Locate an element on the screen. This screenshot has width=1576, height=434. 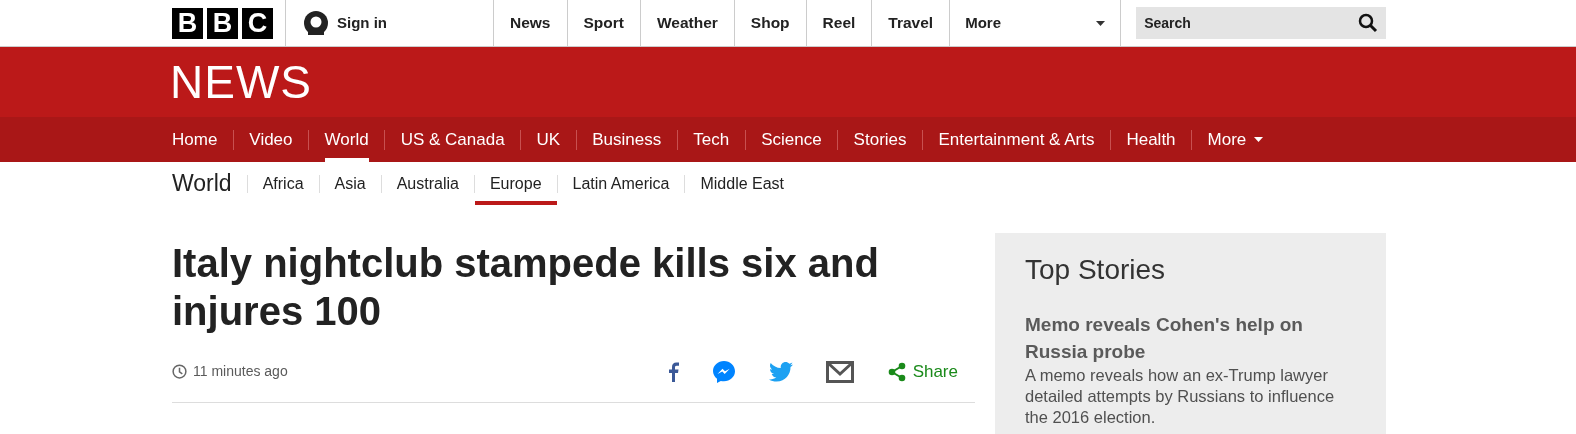
subsection-tab: Europe is located at coordinates (515, 183).